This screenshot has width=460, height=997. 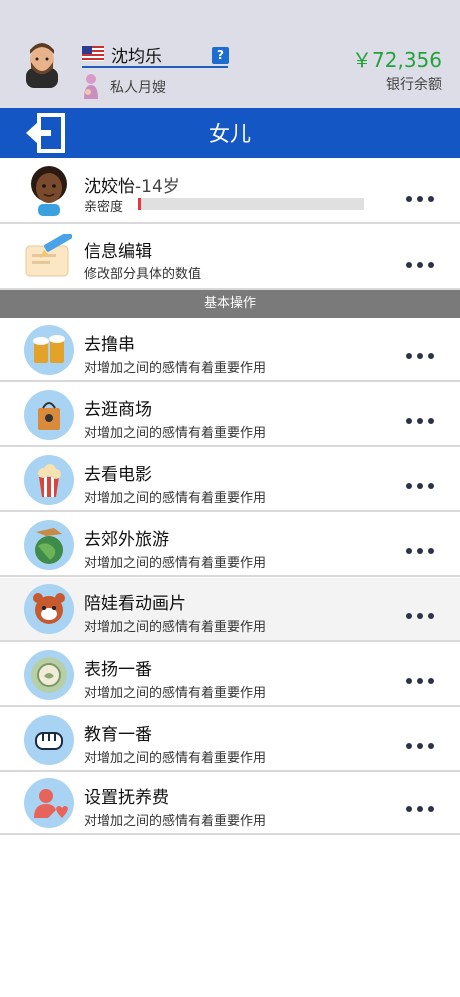 What do you see at coordinates (143, 274) in the screenshot?
I see `info-edit-subtitle: 修改部分具体的数值` at bounding box center [143, 274].